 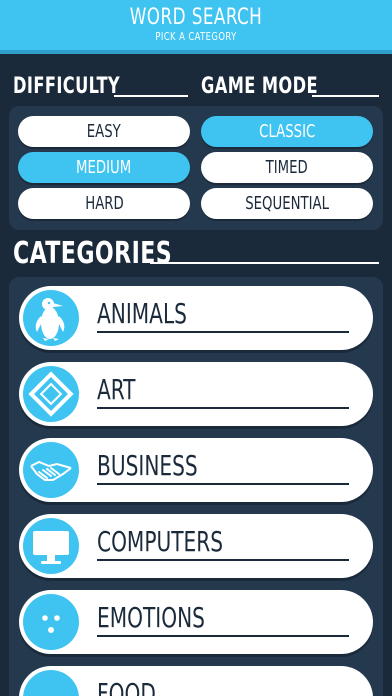 What do you see at coordinates (345, 96) in the screenshot?
I see `game-mode-heading-rule` at bounding box center [345, 96].